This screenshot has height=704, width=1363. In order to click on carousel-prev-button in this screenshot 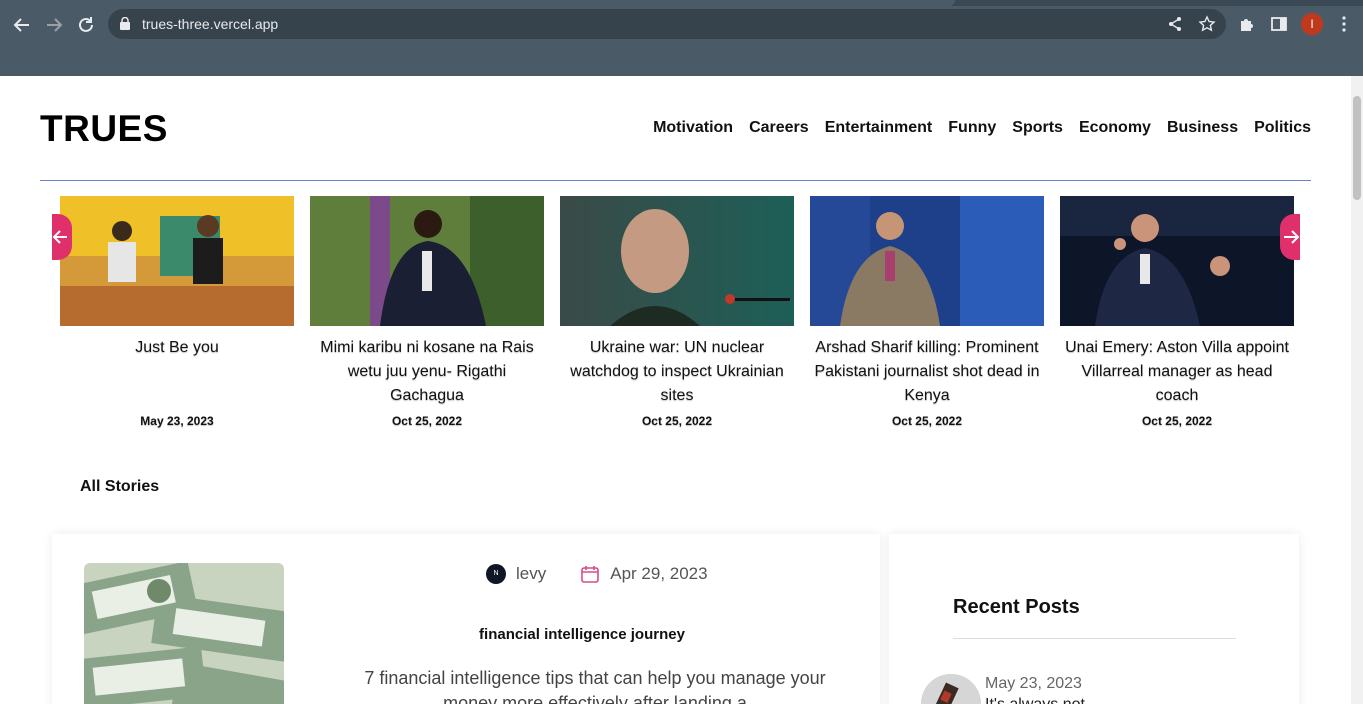, I will do `click(62, 237)`.